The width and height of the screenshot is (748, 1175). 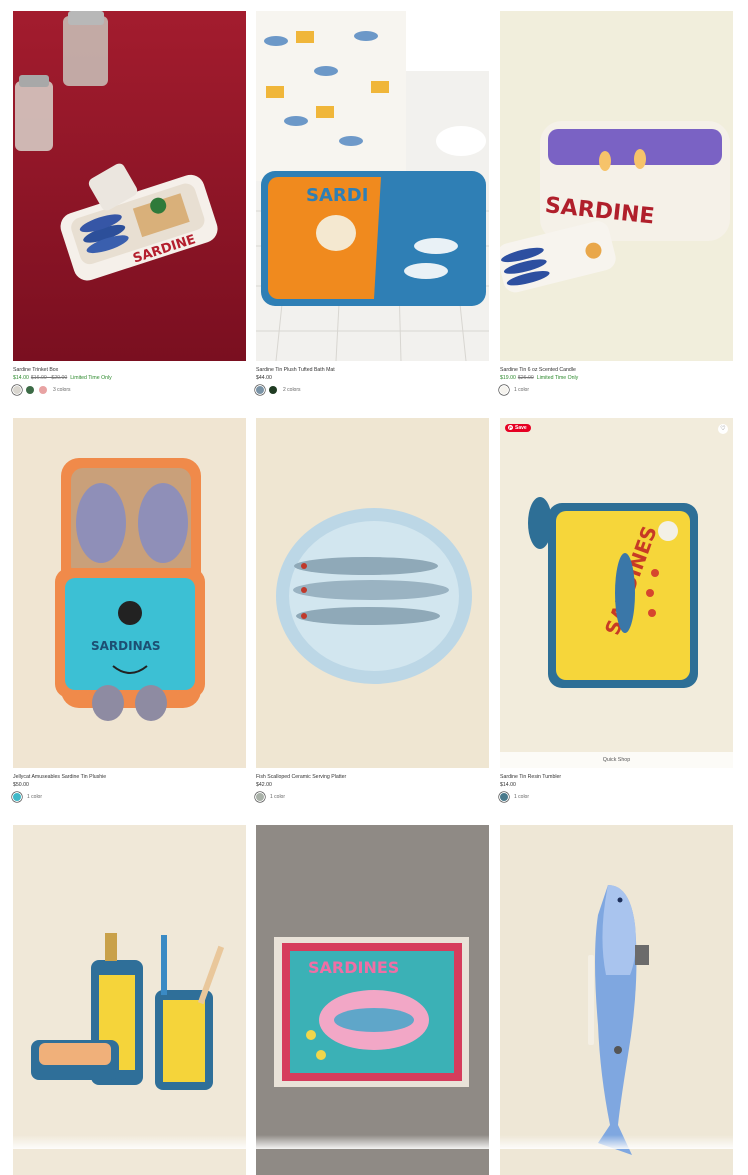 I want to click on product-name: Fish Scalloped Ceramic Serving Platter, so click(x=372, y=777).